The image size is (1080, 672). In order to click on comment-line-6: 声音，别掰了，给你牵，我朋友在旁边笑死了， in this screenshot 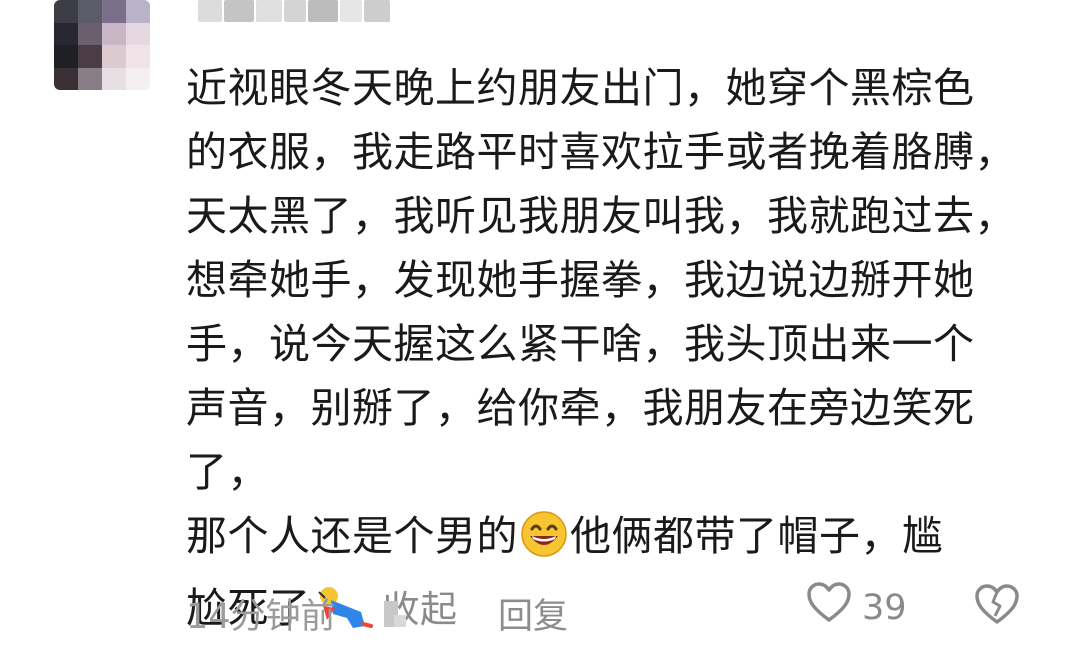, I will do `click(580, 440)`.